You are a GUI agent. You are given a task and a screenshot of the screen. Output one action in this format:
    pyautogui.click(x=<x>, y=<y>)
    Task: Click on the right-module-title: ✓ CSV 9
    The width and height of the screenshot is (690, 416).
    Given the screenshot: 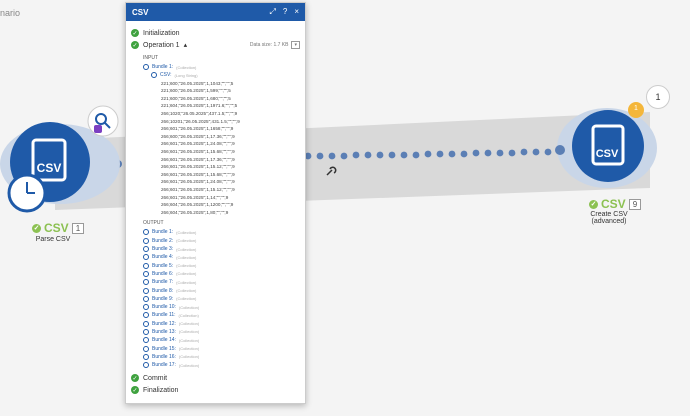 What is the action you would take?
    pyautogui.click(x=615, y=204)
    